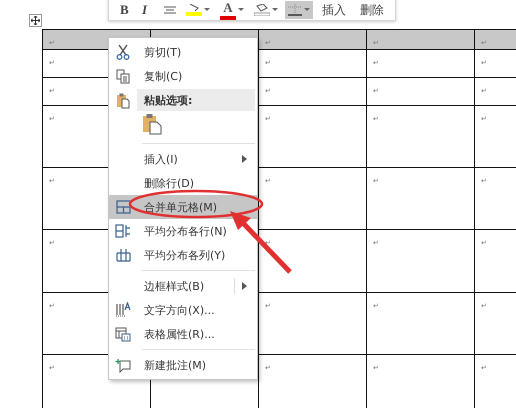 This screenshot has height=408, width=516. I want to click on scissors-icon, so click(123, 52).